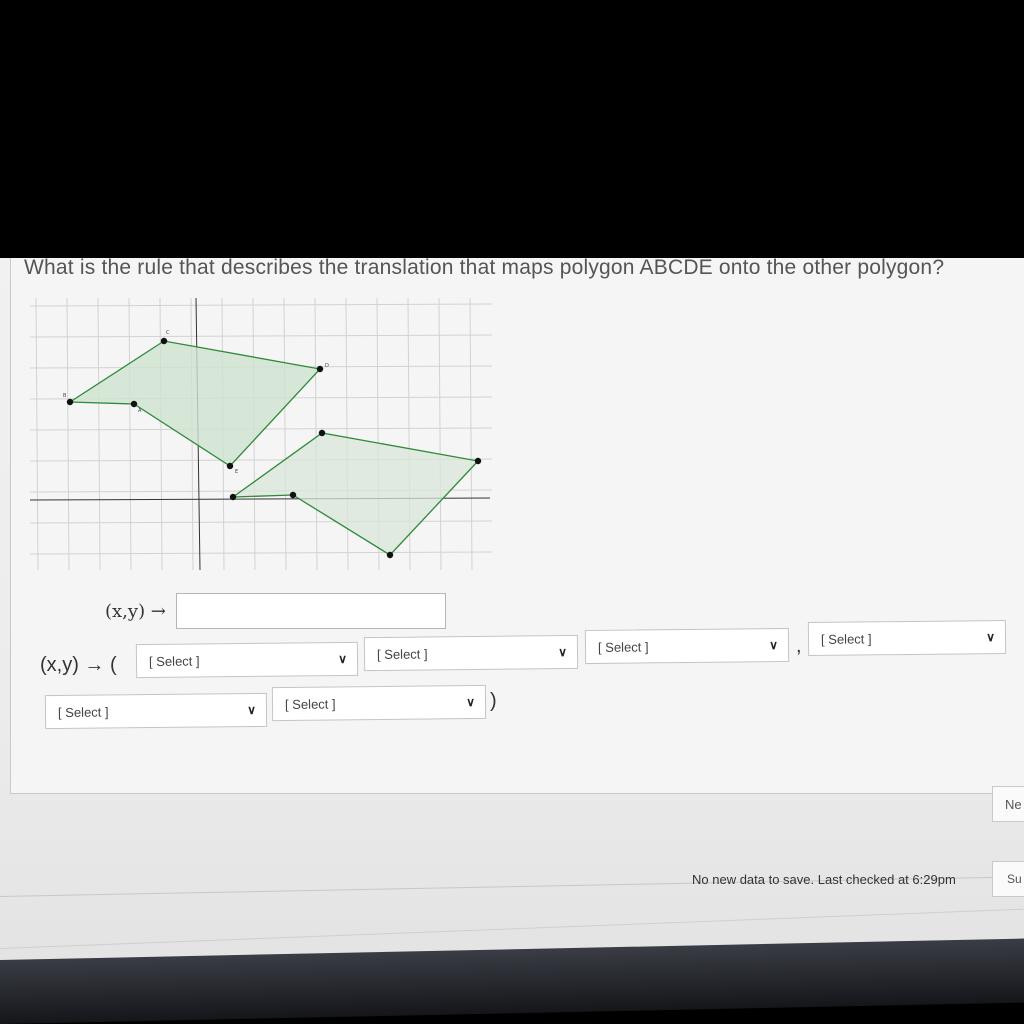 The image size is (1024, 1024). What do you see at coordinates (135, 611) in the screenshot?
I see `rule-label: (x,y) →` at bounding box center [135, 611].